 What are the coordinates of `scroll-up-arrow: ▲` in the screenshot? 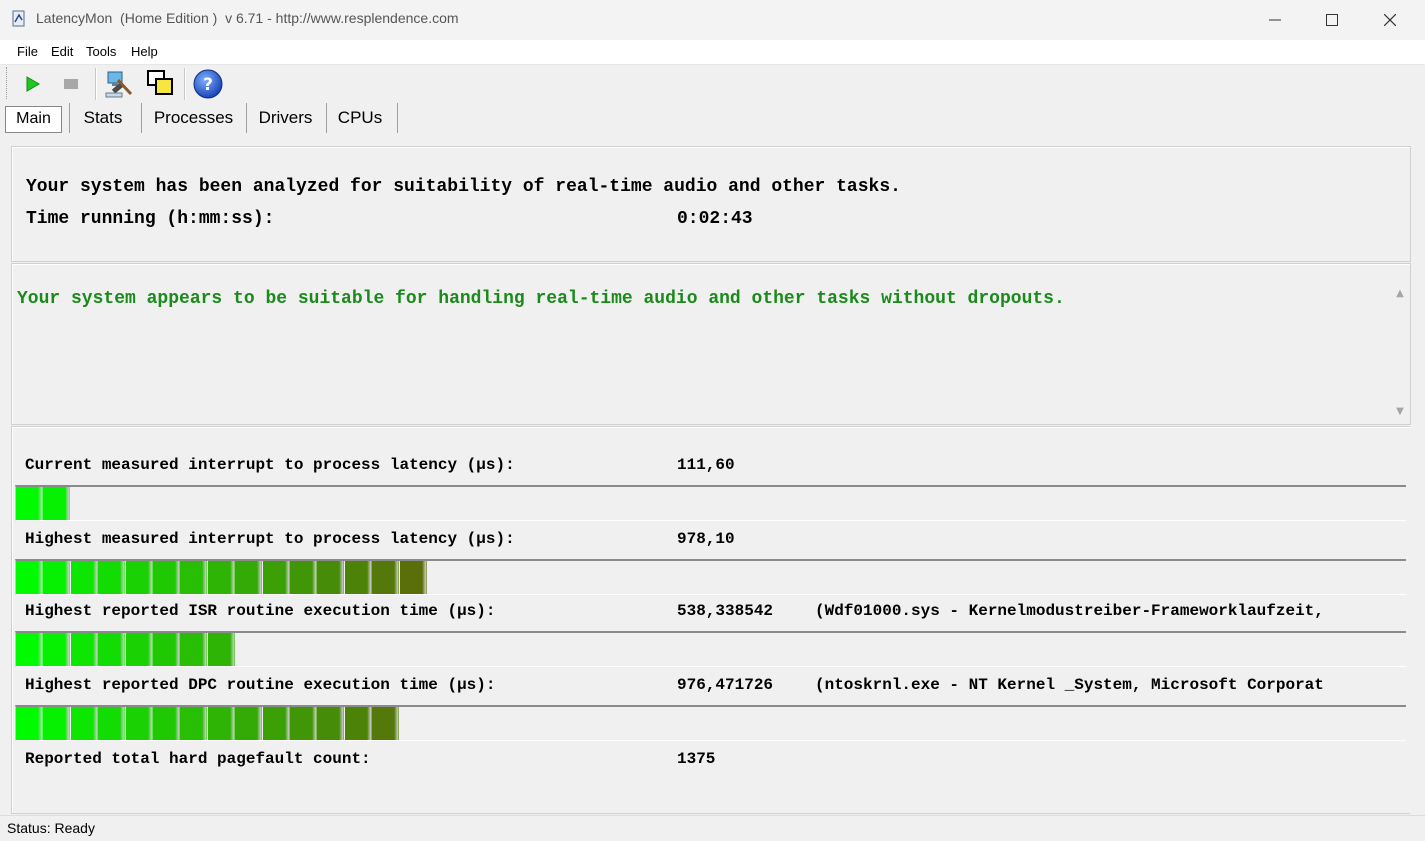 It's located at (1400, 295).